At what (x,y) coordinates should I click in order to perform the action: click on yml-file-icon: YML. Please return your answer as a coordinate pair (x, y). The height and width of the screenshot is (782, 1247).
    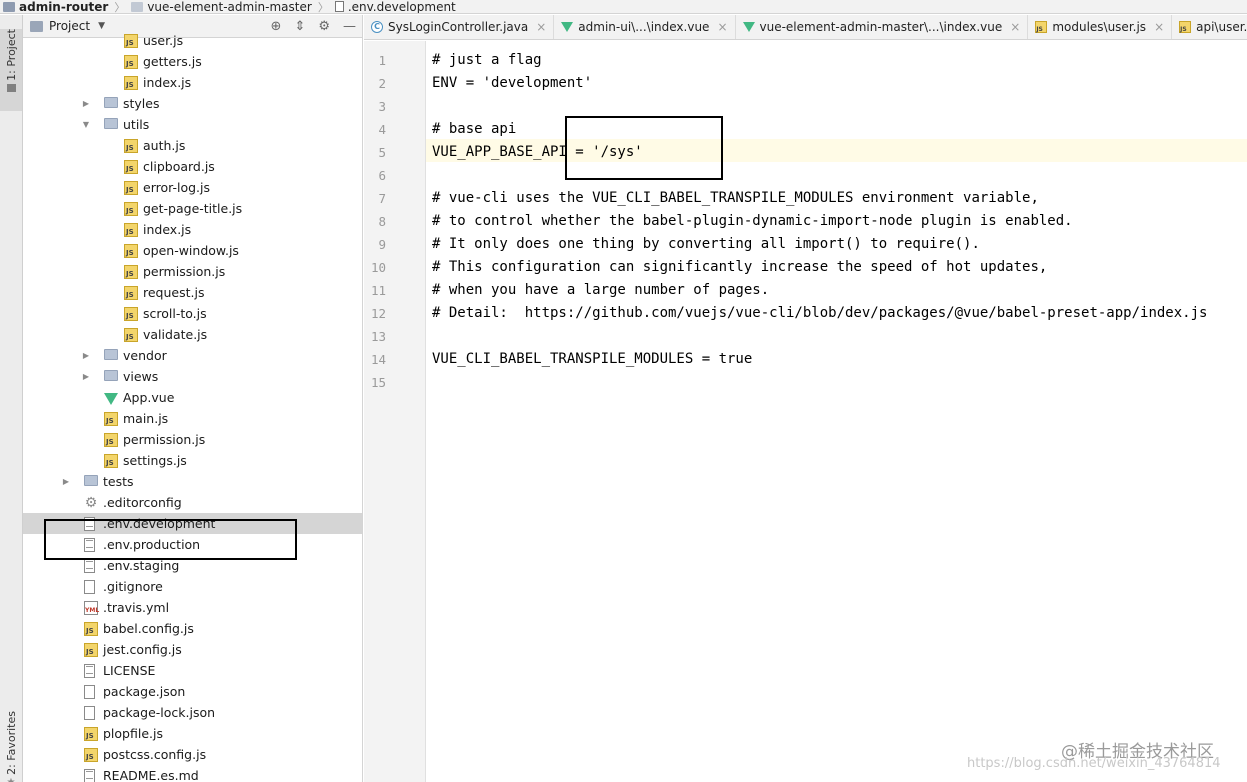
    Looking at the image, I should click on (91, 608).